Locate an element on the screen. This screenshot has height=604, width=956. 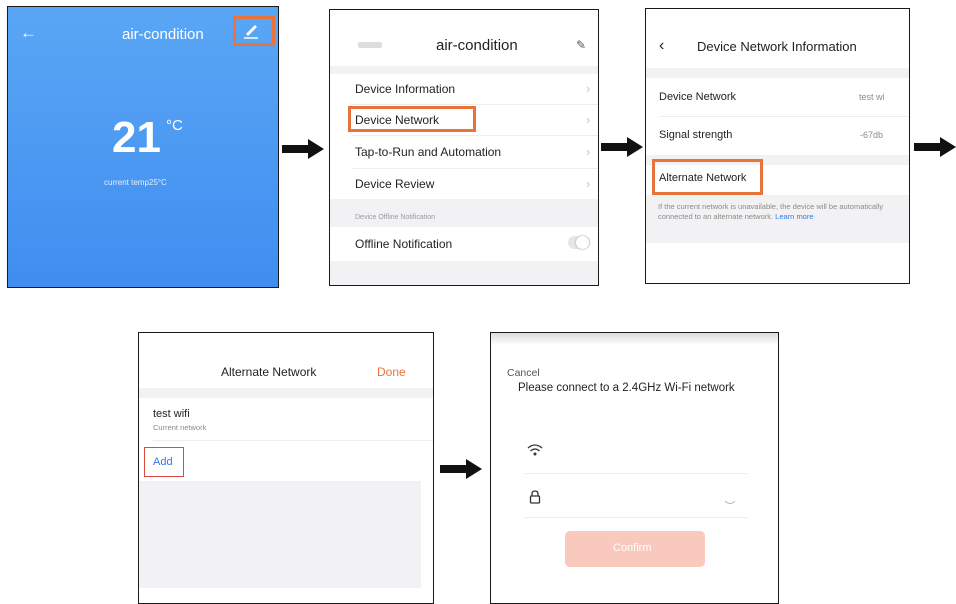
menu-label: Device Information is located at coordinates (405, 89).